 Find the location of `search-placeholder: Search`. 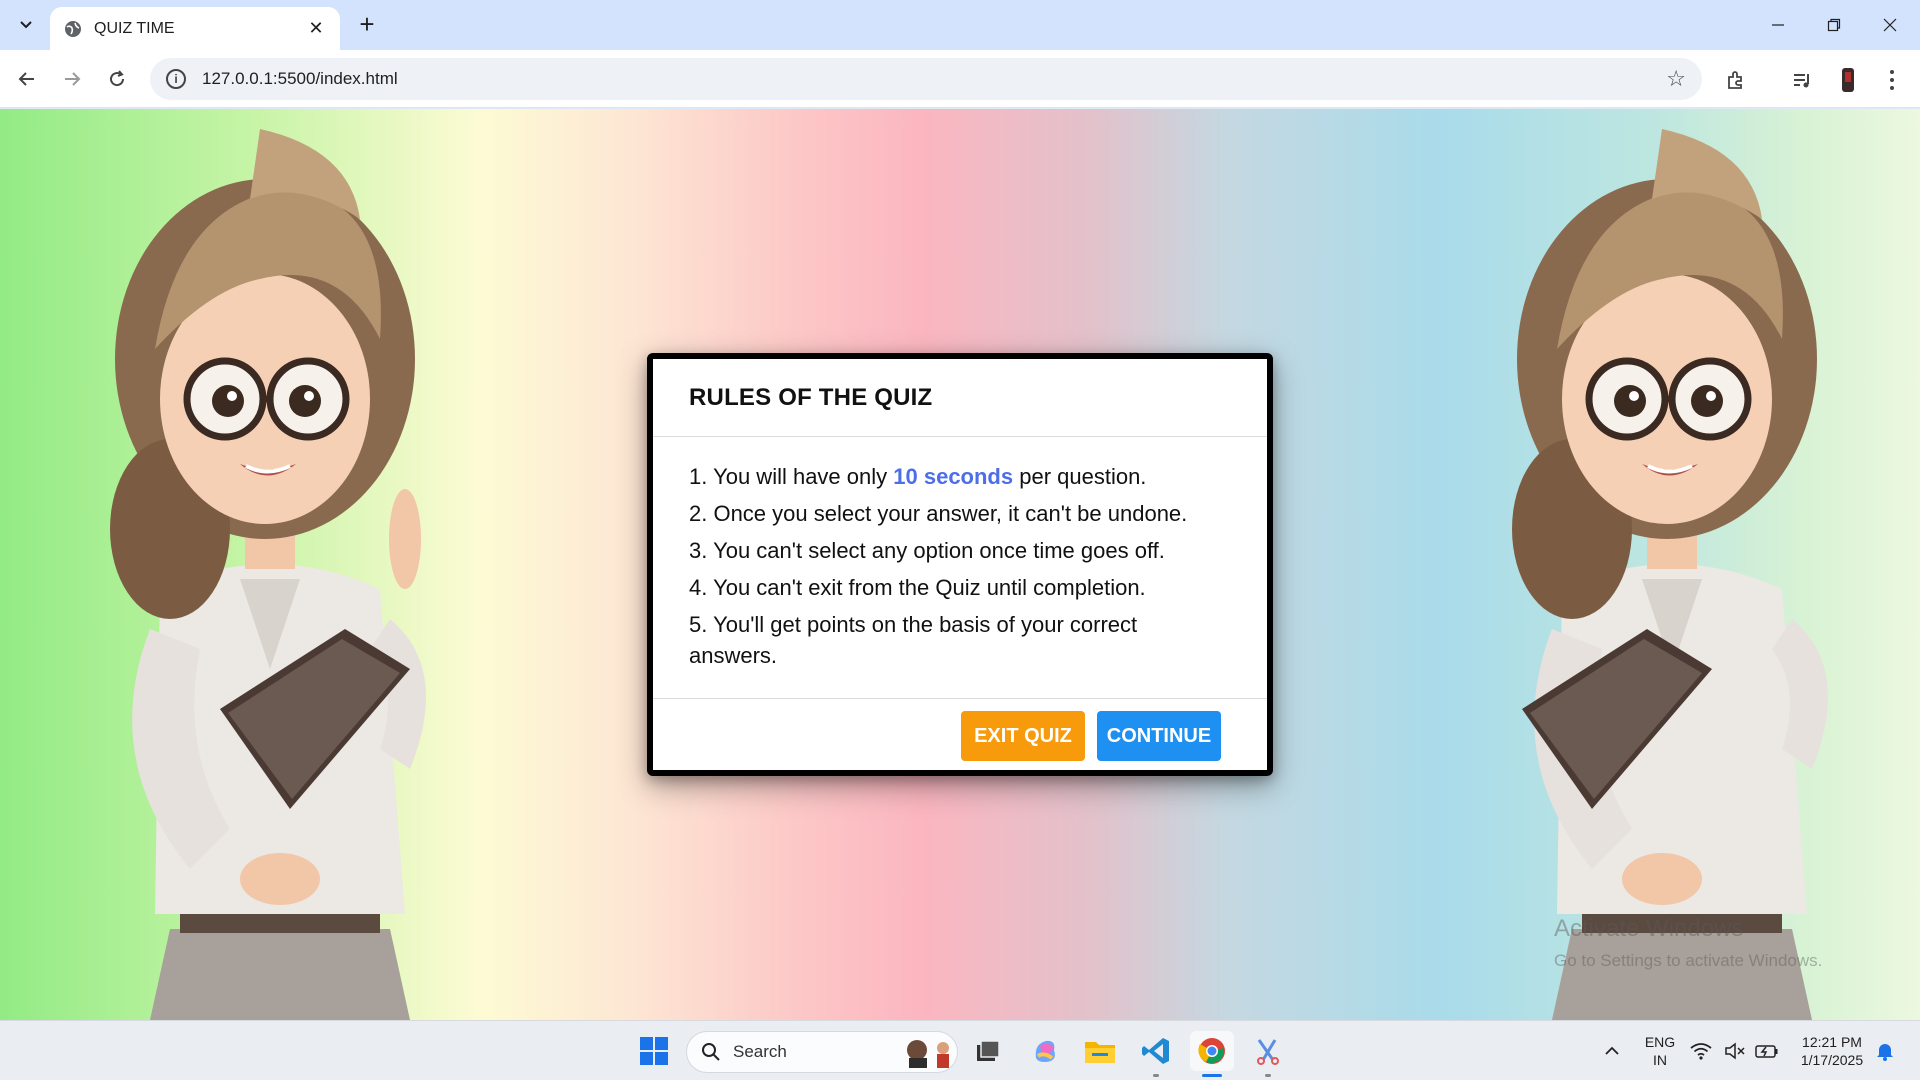

search-placeholder: Search is located at coordinates (760, 1051).